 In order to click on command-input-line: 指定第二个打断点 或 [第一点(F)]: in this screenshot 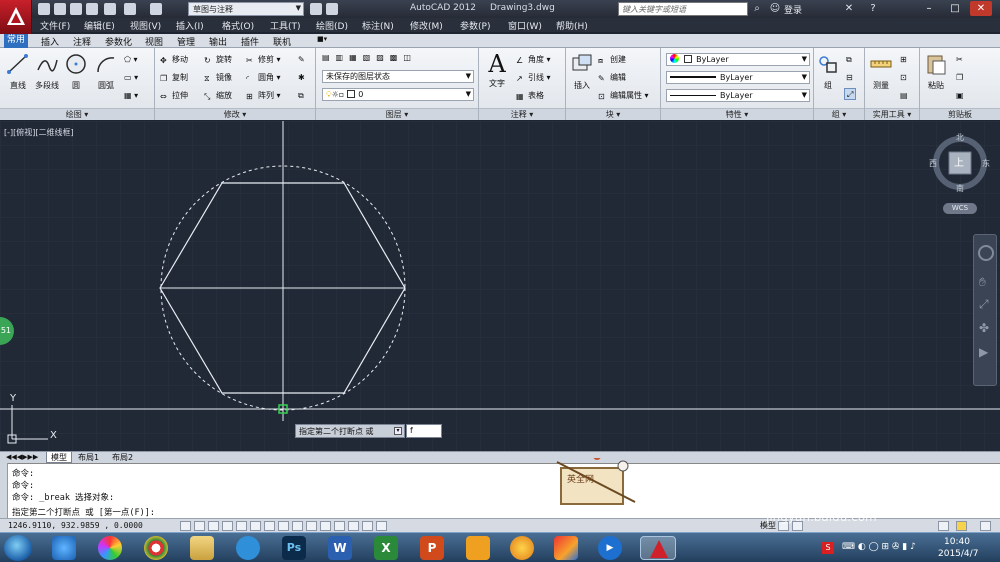, I will do `click(83, 512)`.